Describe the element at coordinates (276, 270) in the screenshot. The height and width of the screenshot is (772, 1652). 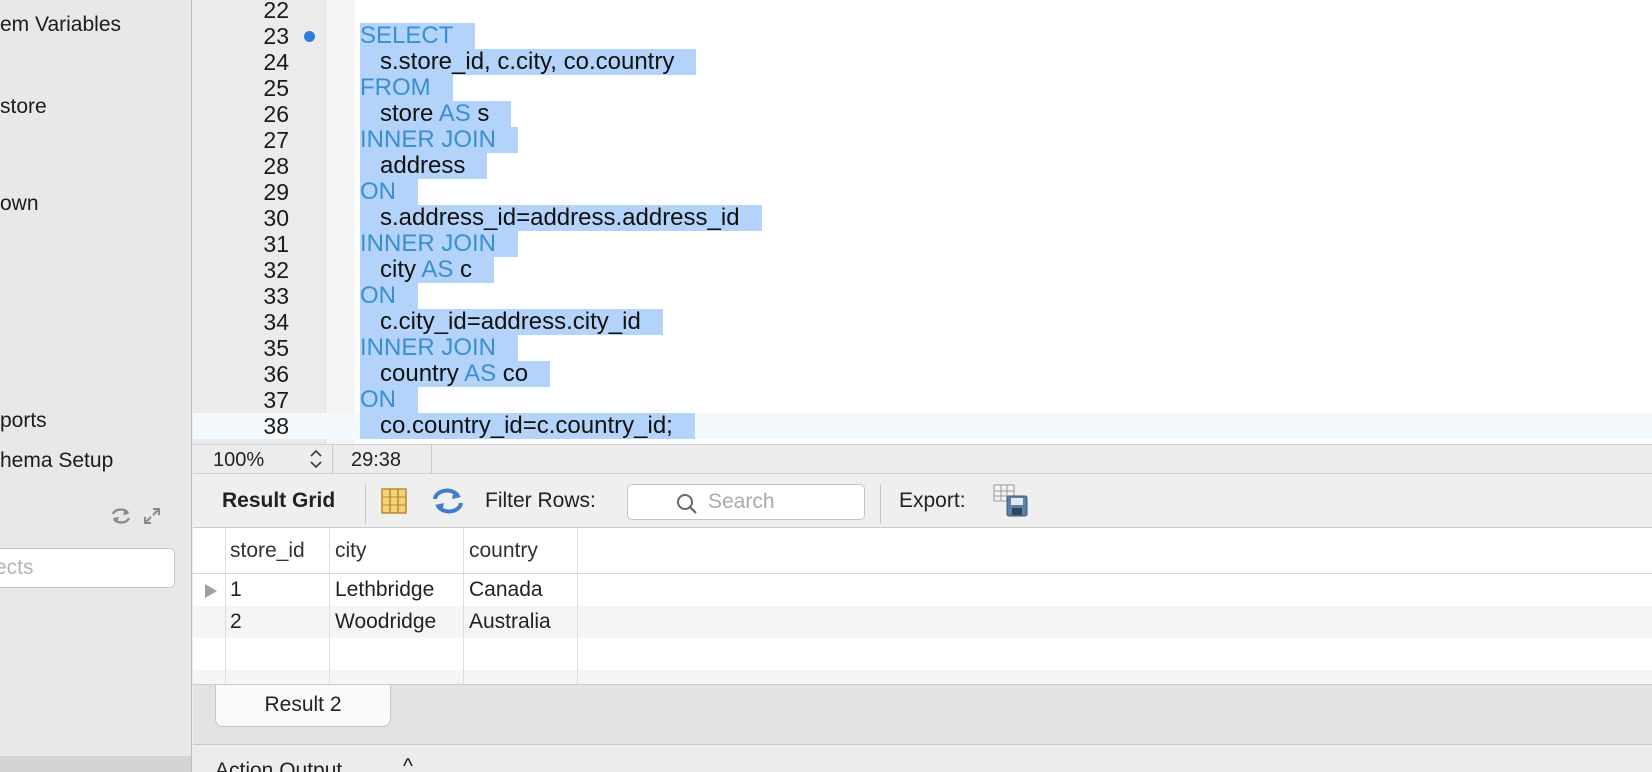
I see `line-number: 32` at that location.